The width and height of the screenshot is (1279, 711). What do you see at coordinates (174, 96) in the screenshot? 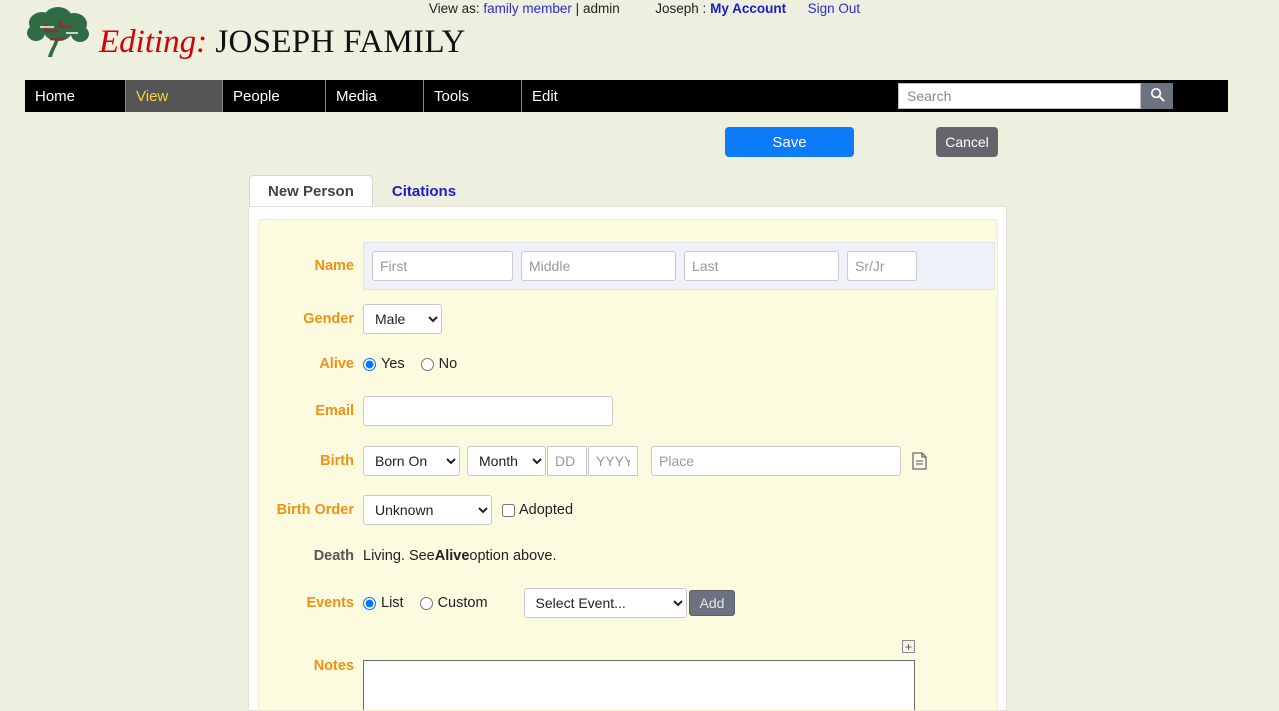
I see `nav-item-view: View` at bounding box center [174, 96].